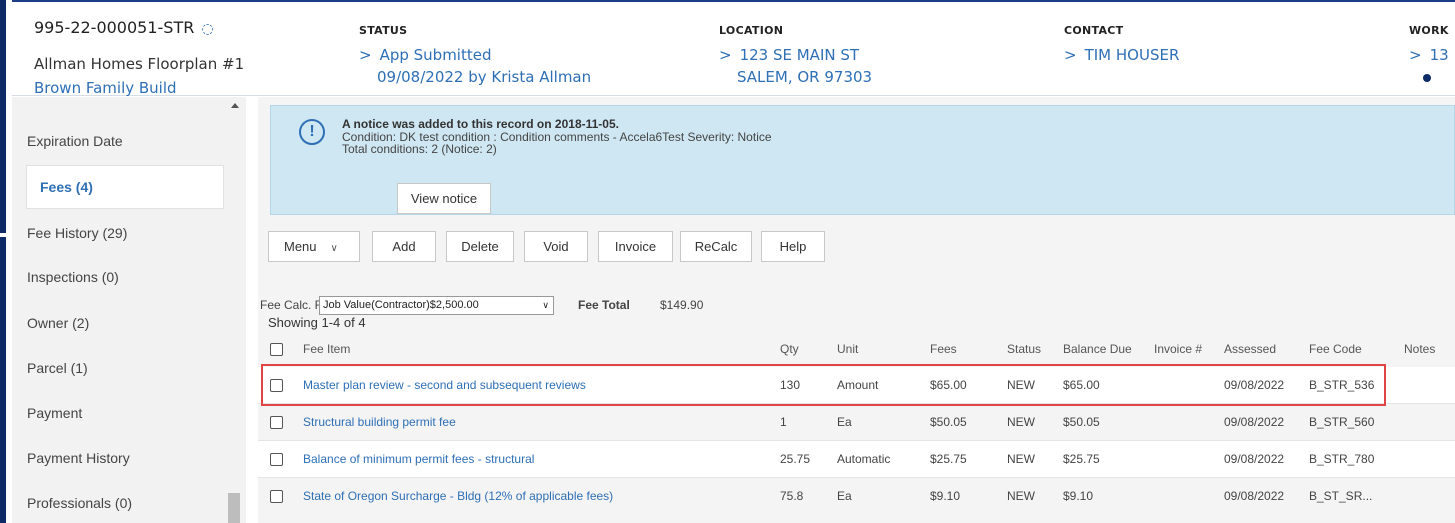  I want to click on status-dot-icon, so click(1427, 78).